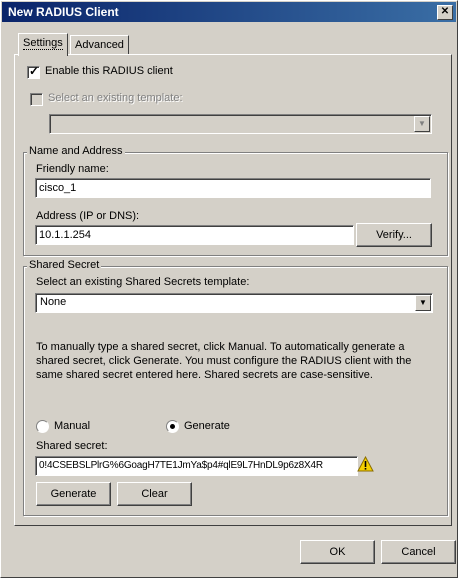 Image resolution: width=458 pixels, height=578 pixels. I want to click on check-mark-icon: ✓, so click(34, 71).